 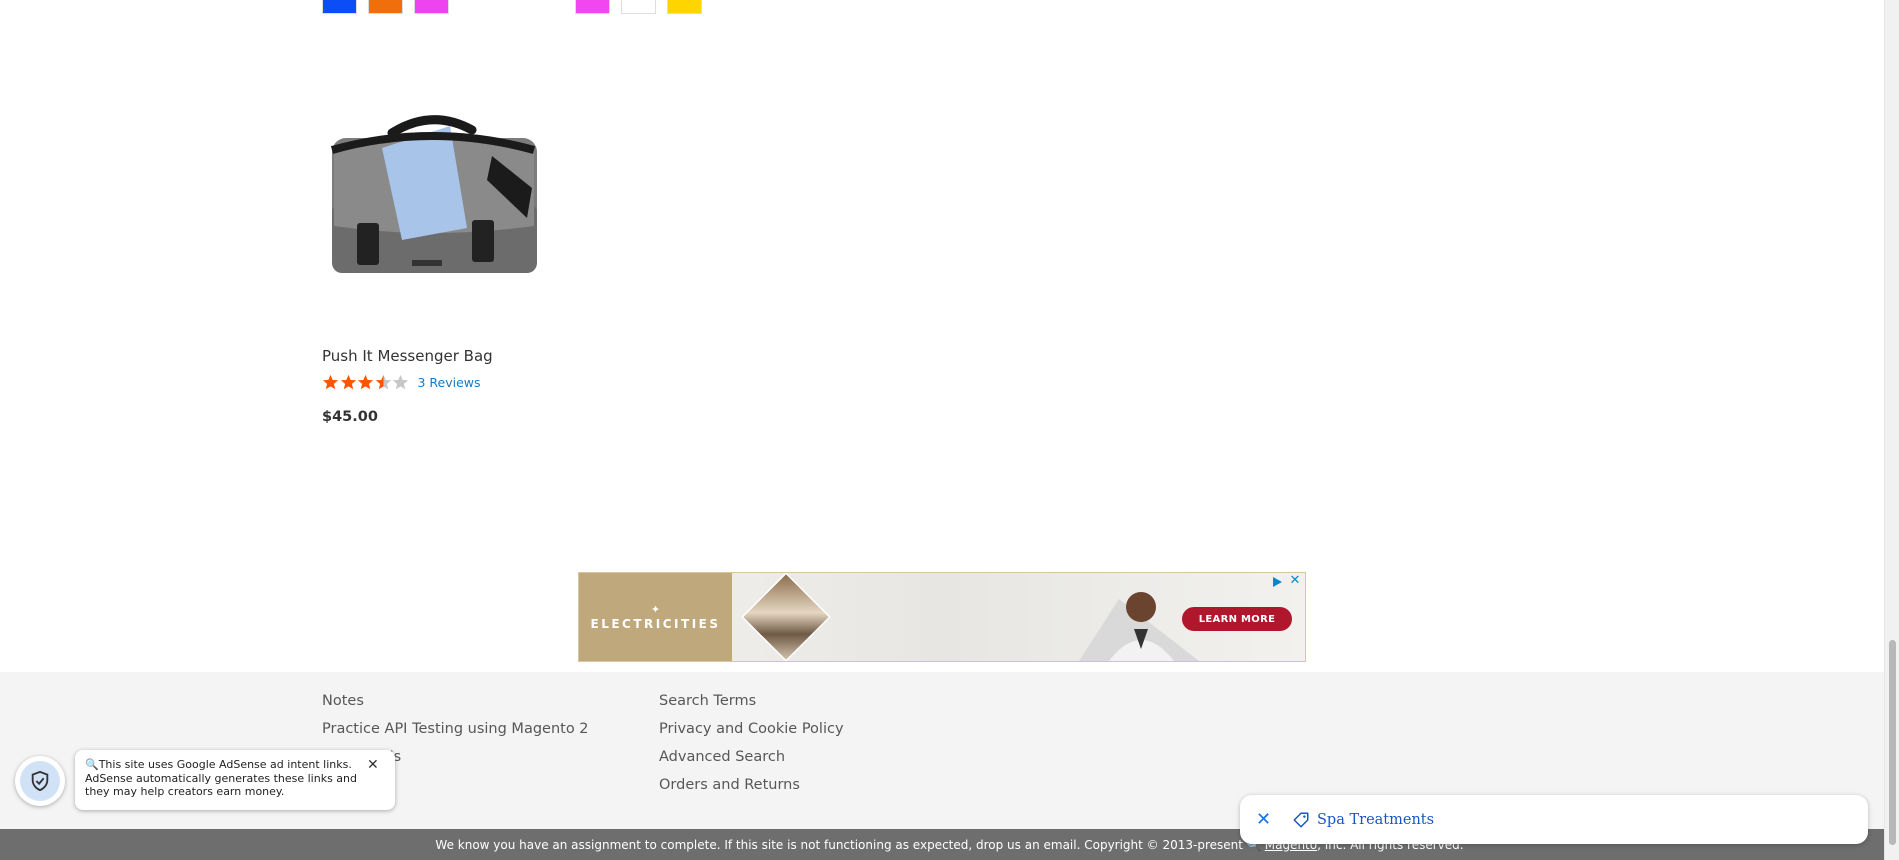 What do you see at coordinates (751, 762) in the screenshot?
I see `footer-link-advanced-search: Advanced Search` at bounding box center [751, 762].